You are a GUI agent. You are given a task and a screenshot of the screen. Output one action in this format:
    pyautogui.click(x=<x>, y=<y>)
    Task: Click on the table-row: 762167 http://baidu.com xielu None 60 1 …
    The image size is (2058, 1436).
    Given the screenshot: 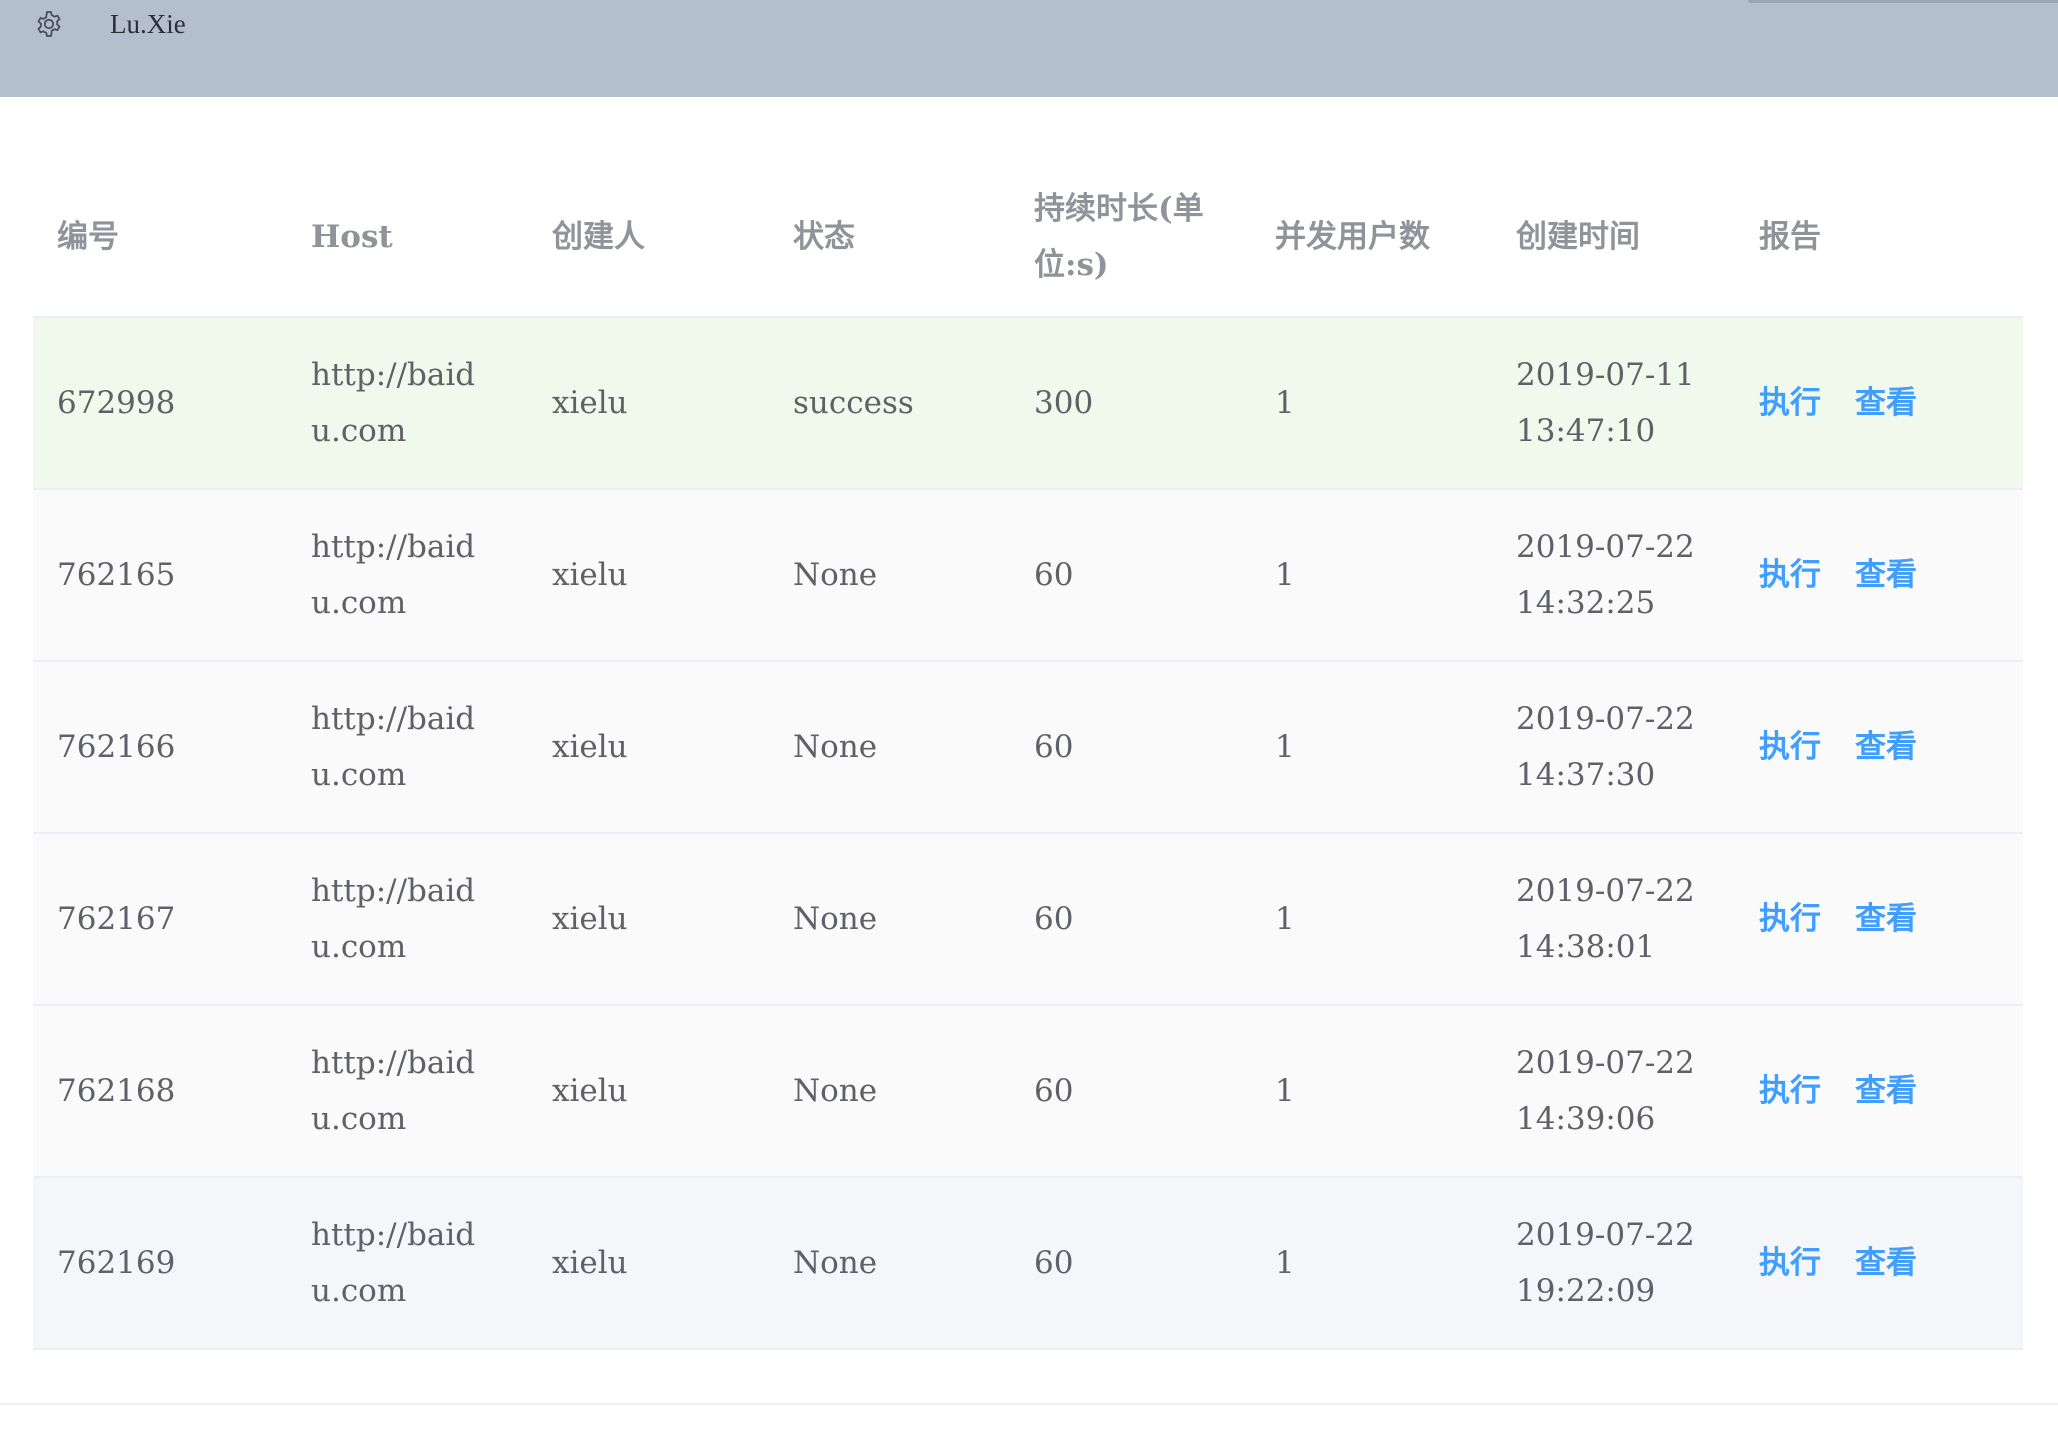 What is the action you would take?
    pyautogui.click(x=1028, y=919)
    